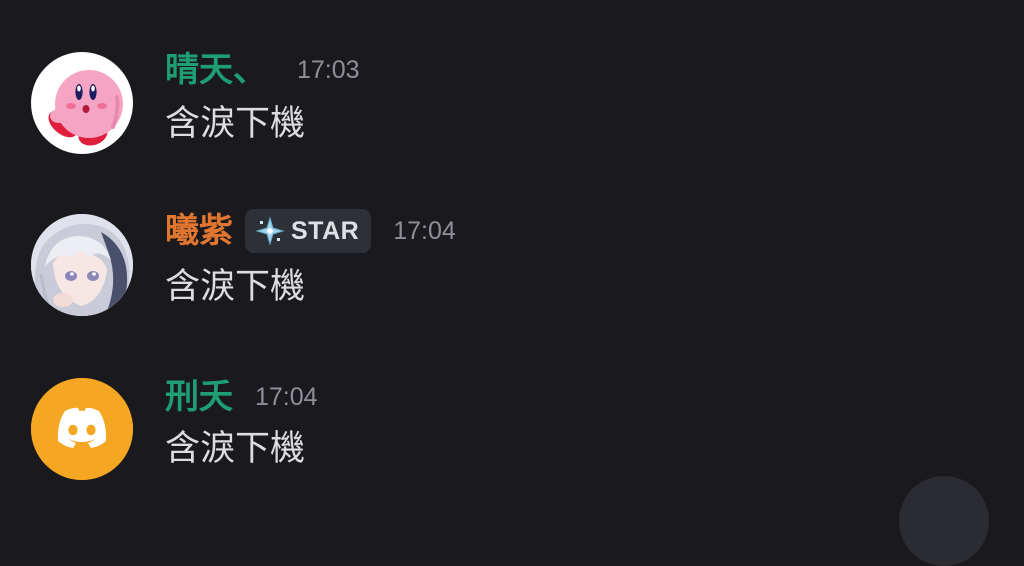 The image size is (1024, 566). Describe the element at coordinates (944, 521) in the screenshot. I see `scroll-to-bottom-button` at that location.